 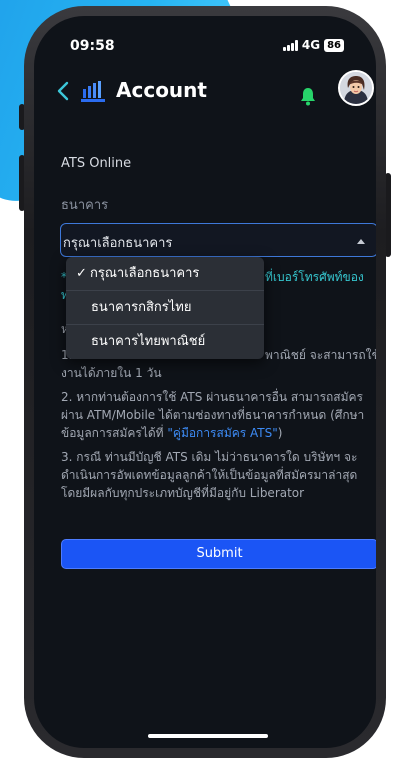 I want to click on checkmark-icon: ✓, so click(x=81, y=273).